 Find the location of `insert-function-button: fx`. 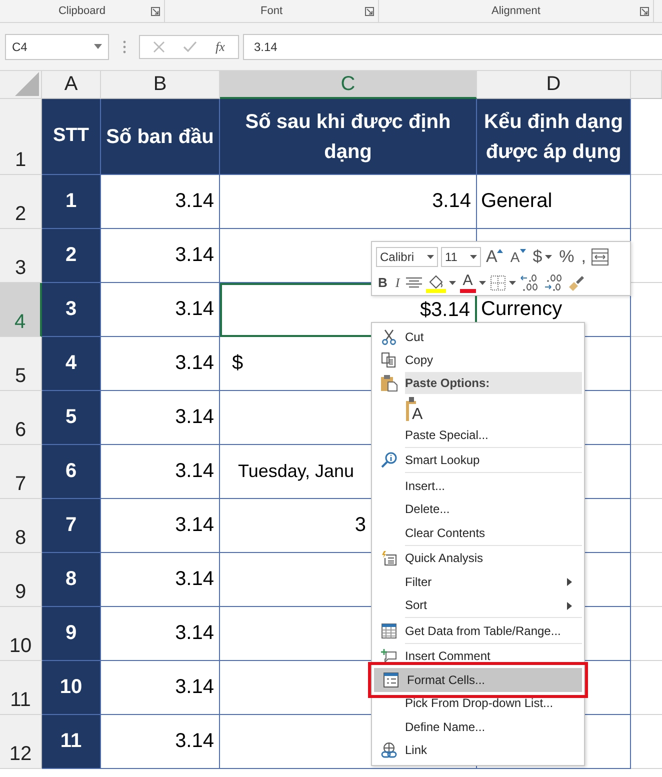

insert-function-button: fx is located at coordinates (220, 46).